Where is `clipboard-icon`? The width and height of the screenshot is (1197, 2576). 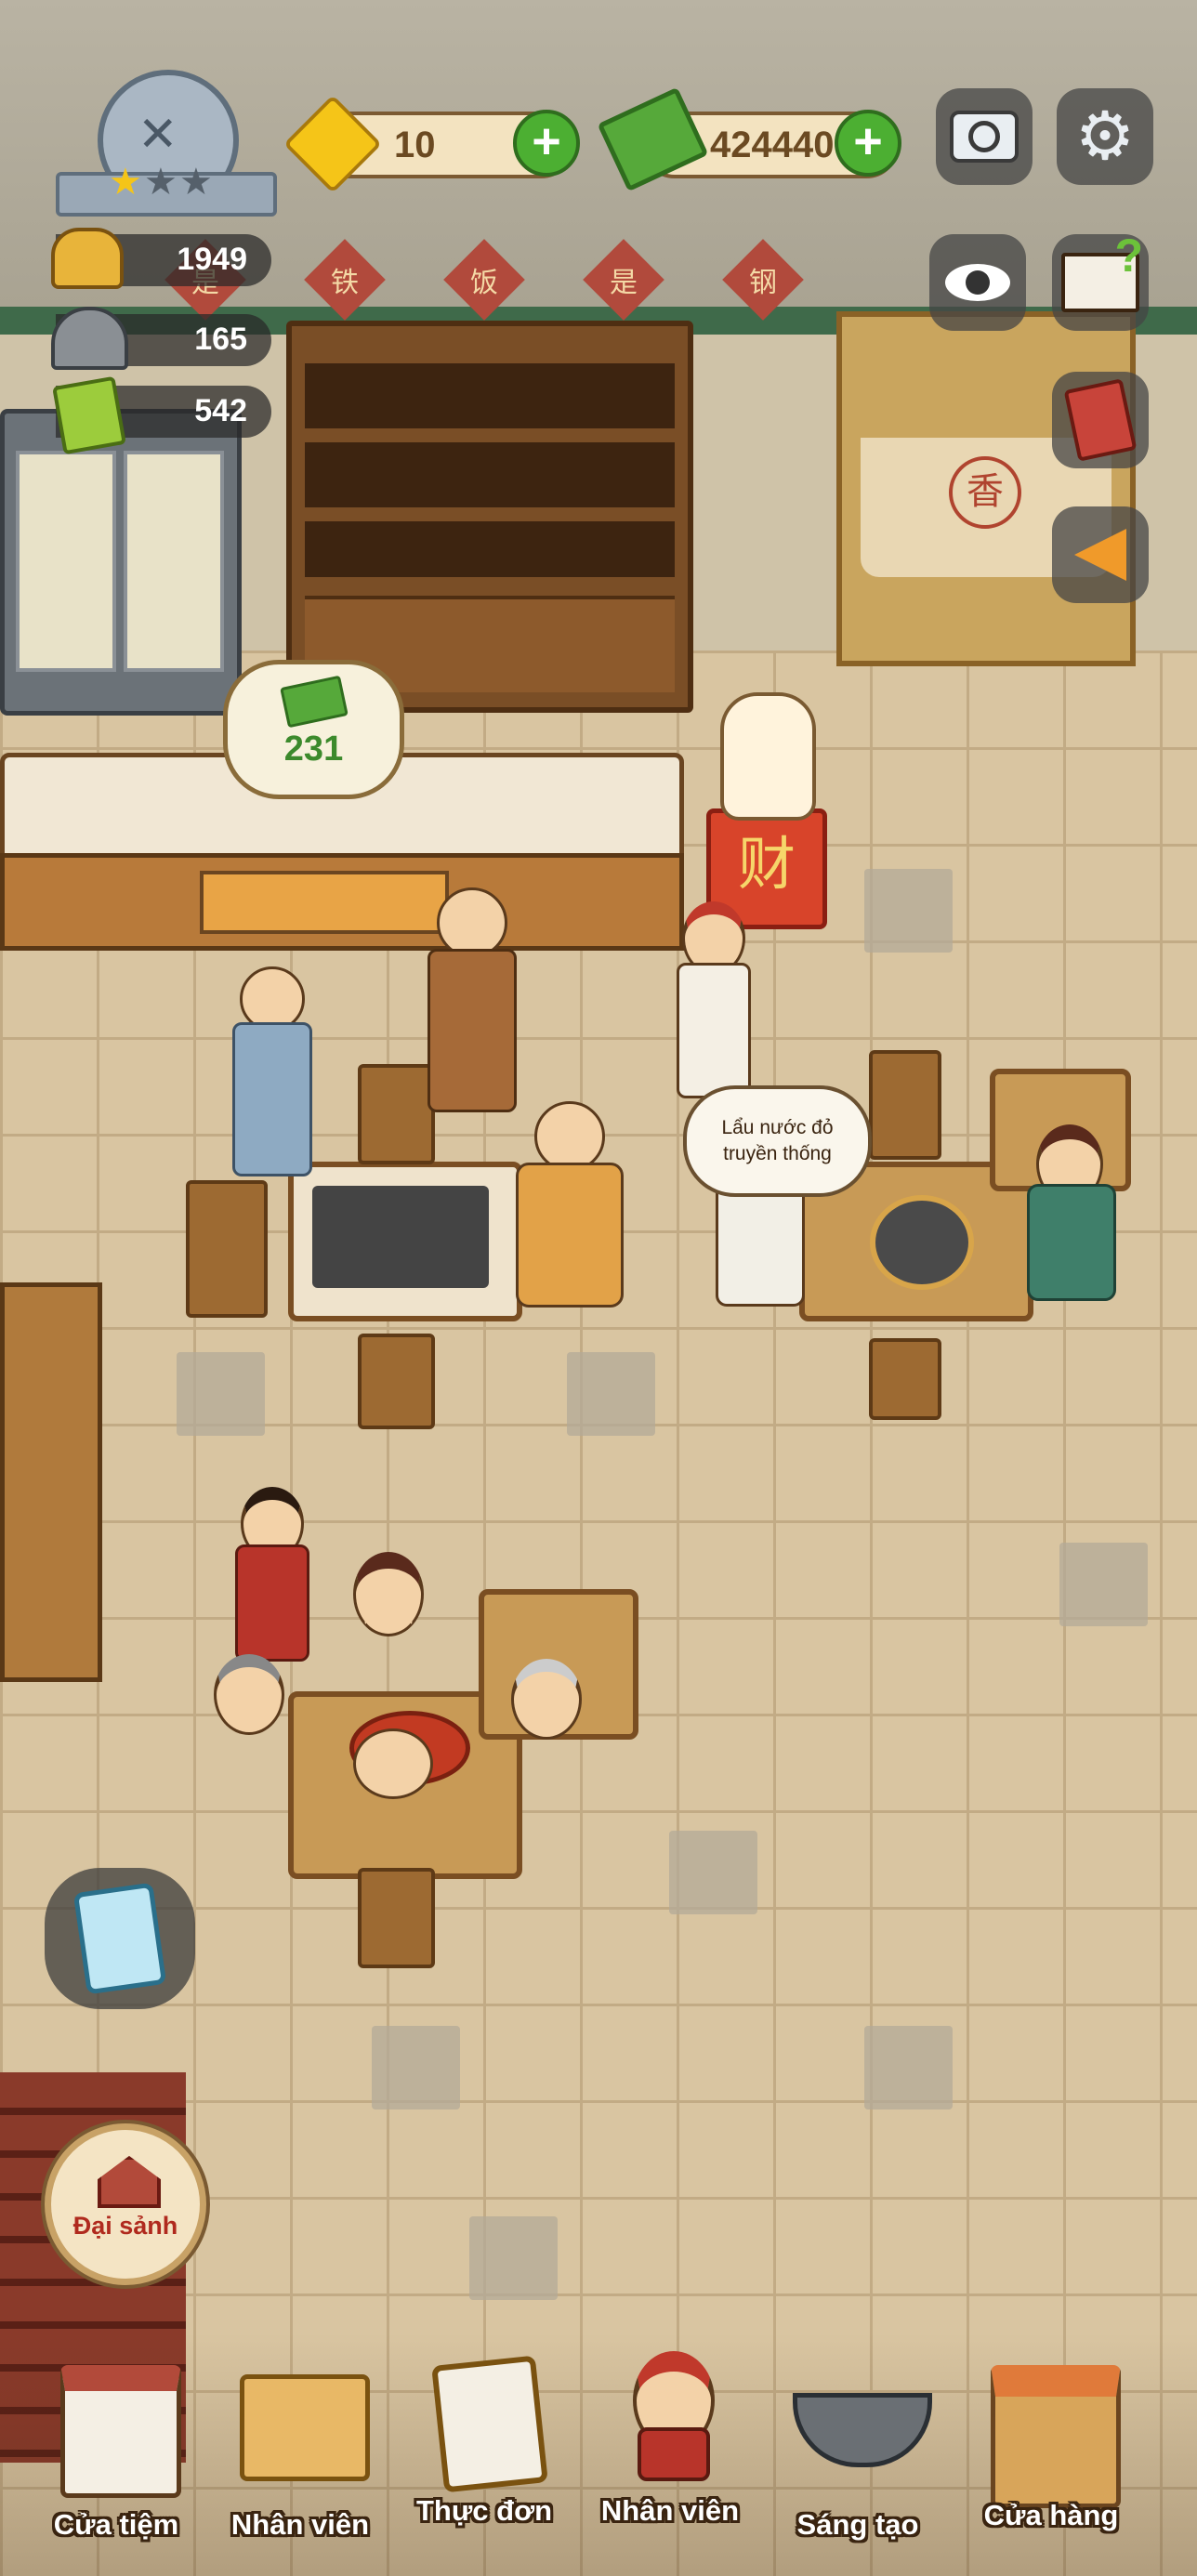 clipboard-icon is located at coordinates (119, 1938).